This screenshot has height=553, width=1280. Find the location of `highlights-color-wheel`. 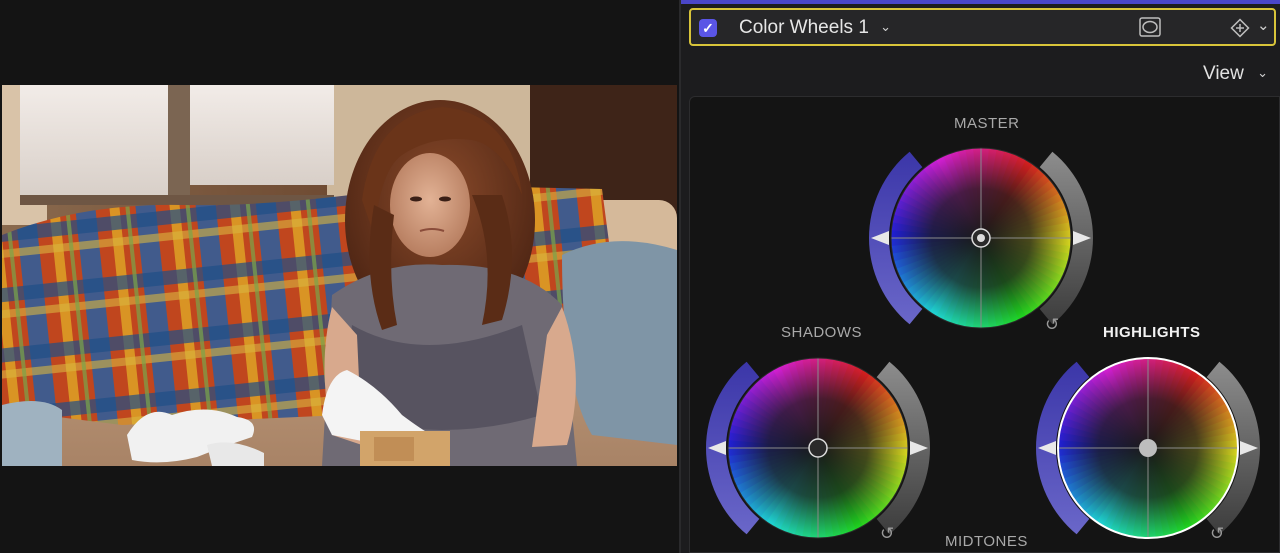

highlights-color-wheel is located at coordinates (1148, 448).